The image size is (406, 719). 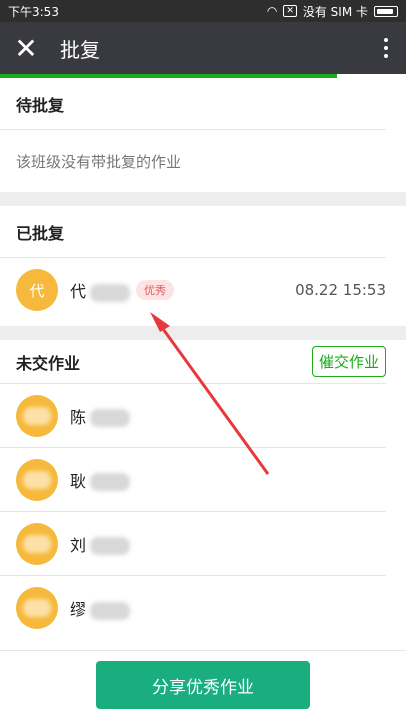 What do you see at coordinates (193, 608) in the screenshot?
I see `list-item: 缪` at bounding box center [193, 608].